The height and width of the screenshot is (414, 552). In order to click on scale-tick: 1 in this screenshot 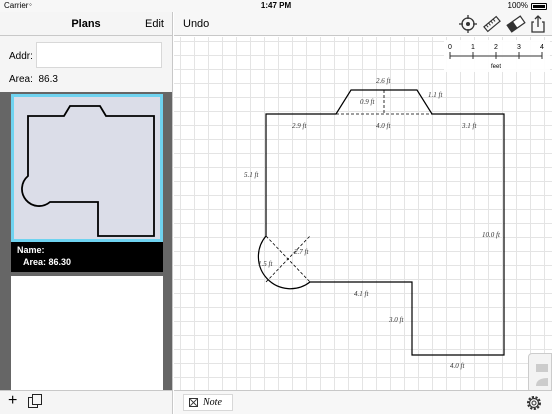, I will do `click(473, 47)`.